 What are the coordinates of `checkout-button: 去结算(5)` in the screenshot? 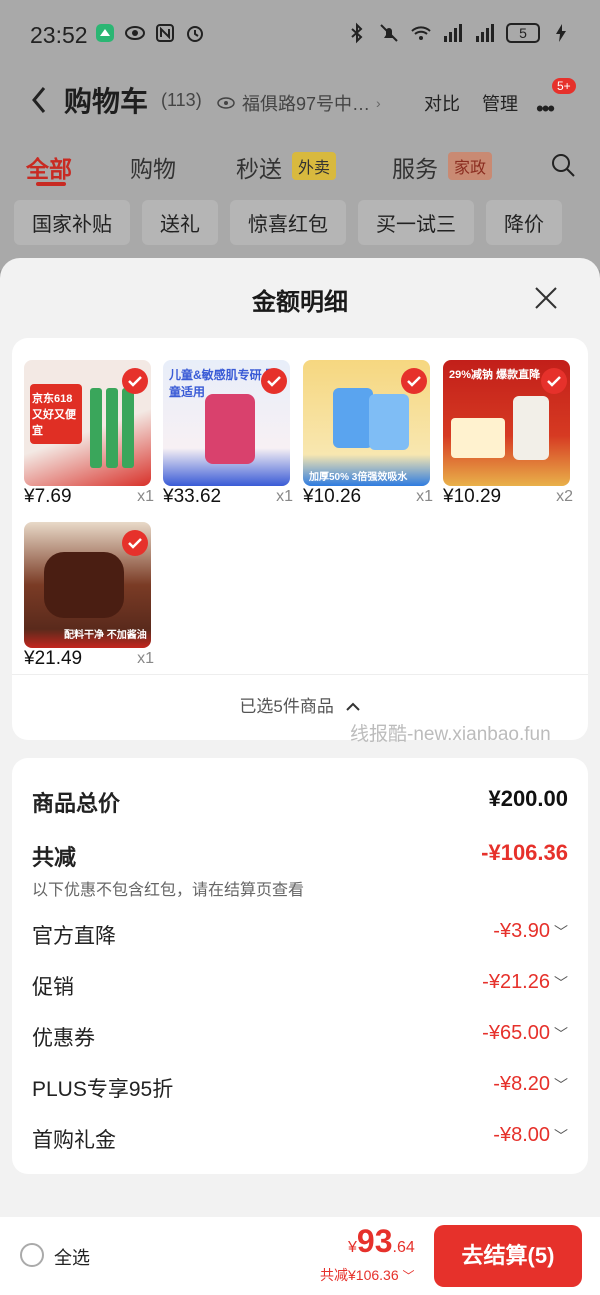 It's located at (508, 1256).